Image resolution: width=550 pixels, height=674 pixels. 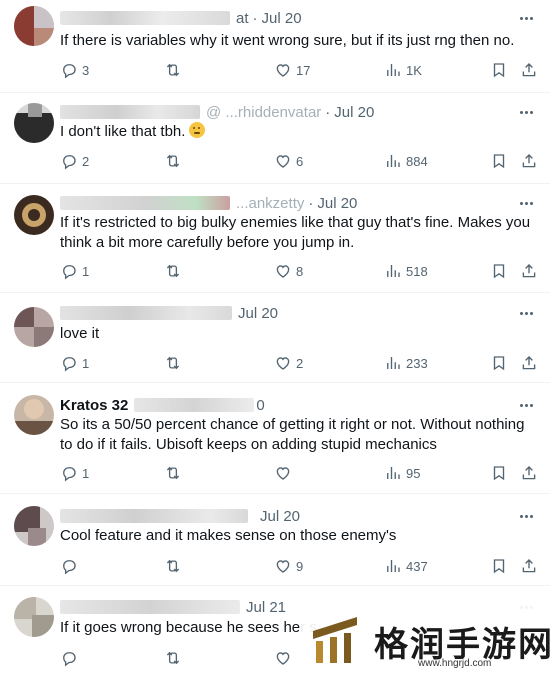 I want to click on tweet-actions: 1 8 518, so click(x=300, y=271).